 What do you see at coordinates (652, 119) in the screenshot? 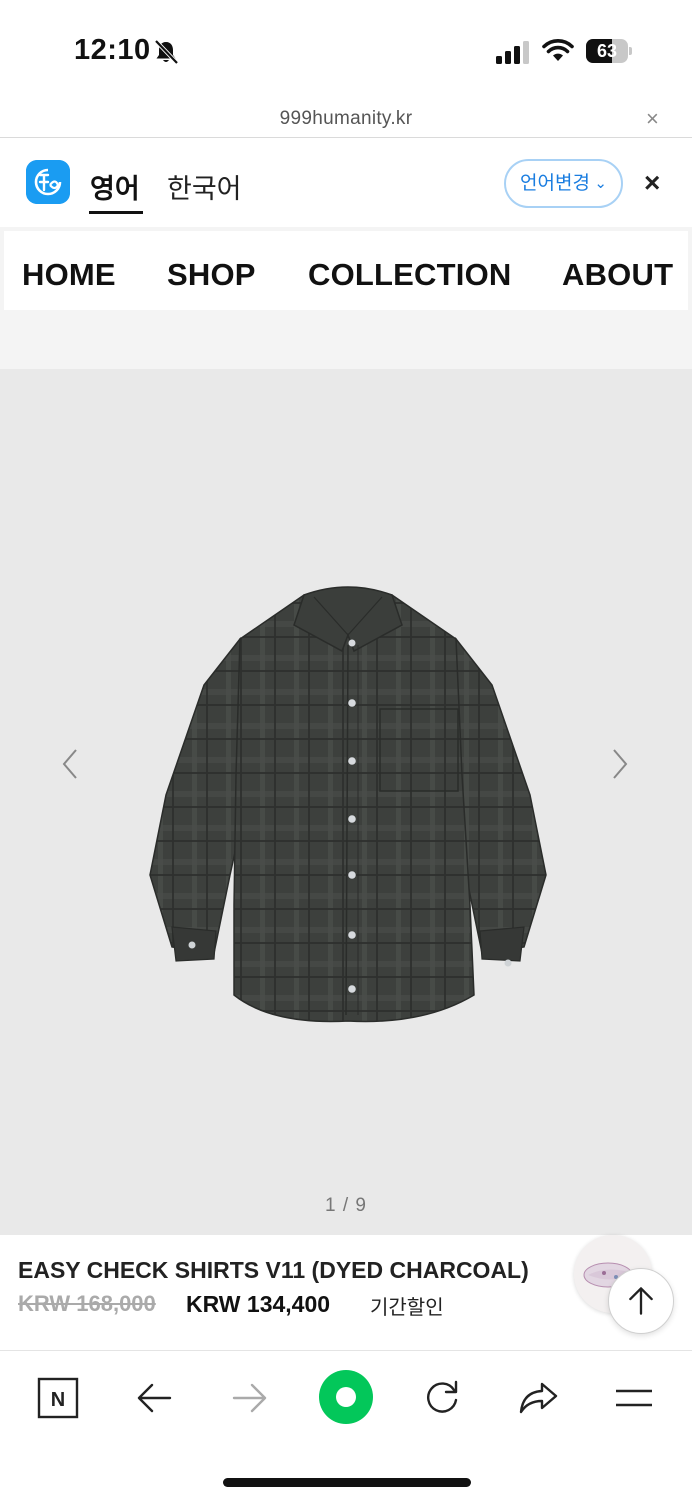
I see `url-close-icon: ×` at bounding box center [652, 119].